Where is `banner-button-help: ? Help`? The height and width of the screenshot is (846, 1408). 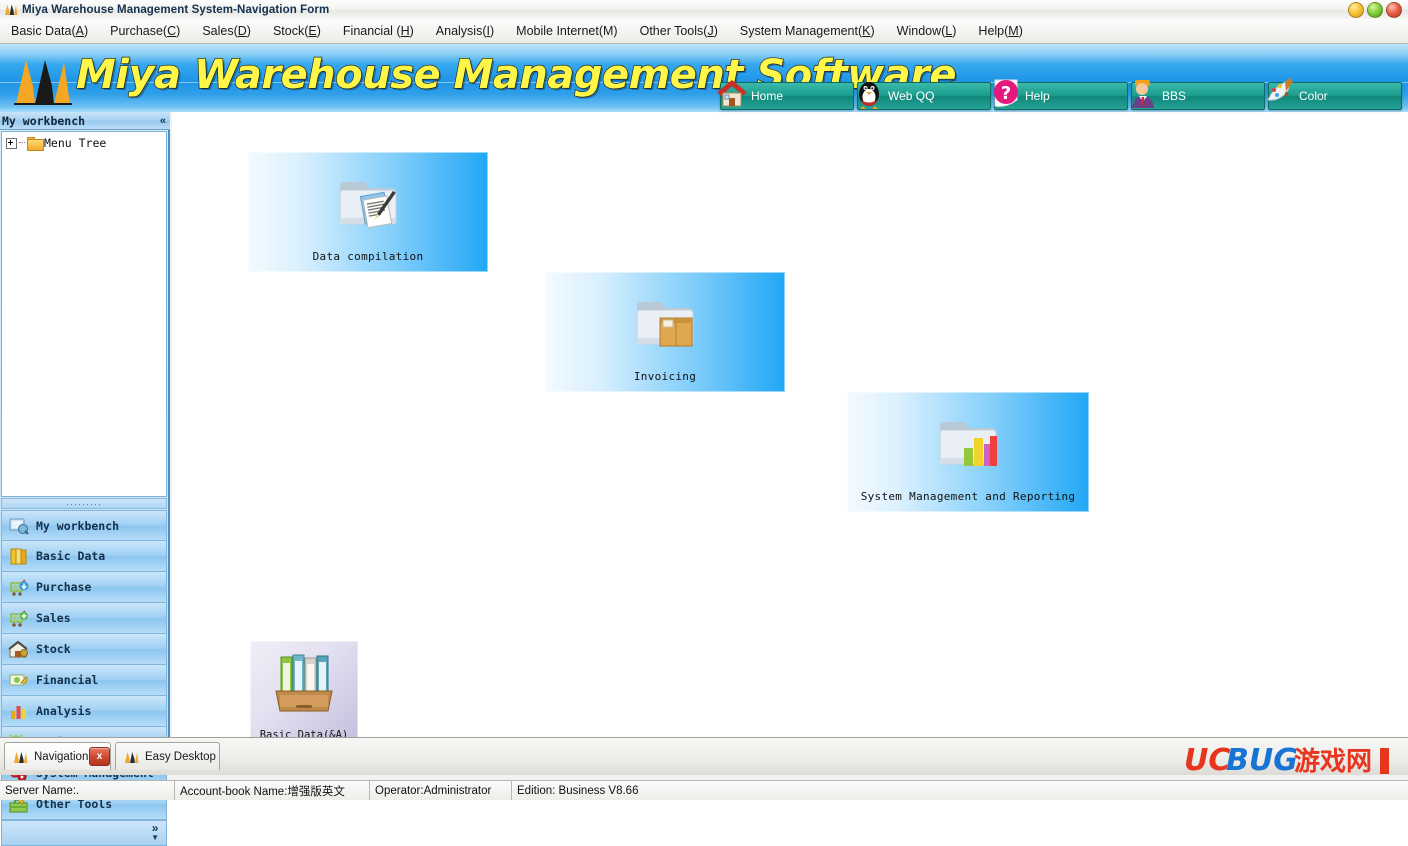 banner-button-help: ? Help is located at coordinates (1061, 94).